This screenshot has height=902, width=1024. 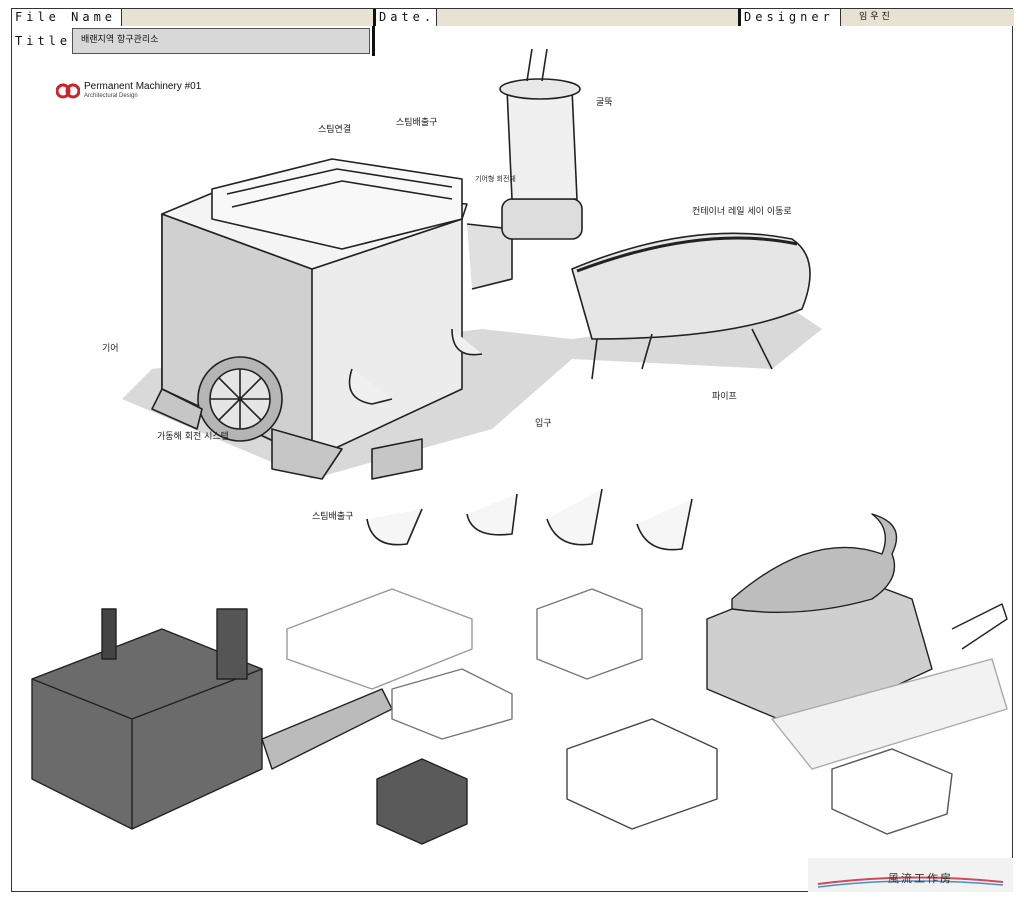 I want to click on studio-badge: 風流工作房, so click(x=910, y=875).